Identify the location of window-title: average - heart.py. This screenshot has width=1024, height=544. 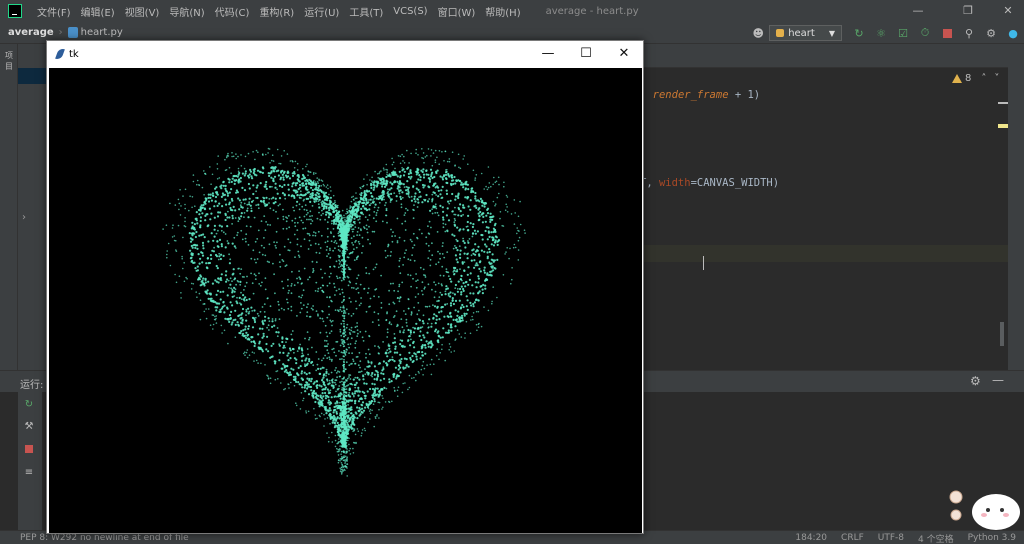
(592, 11).